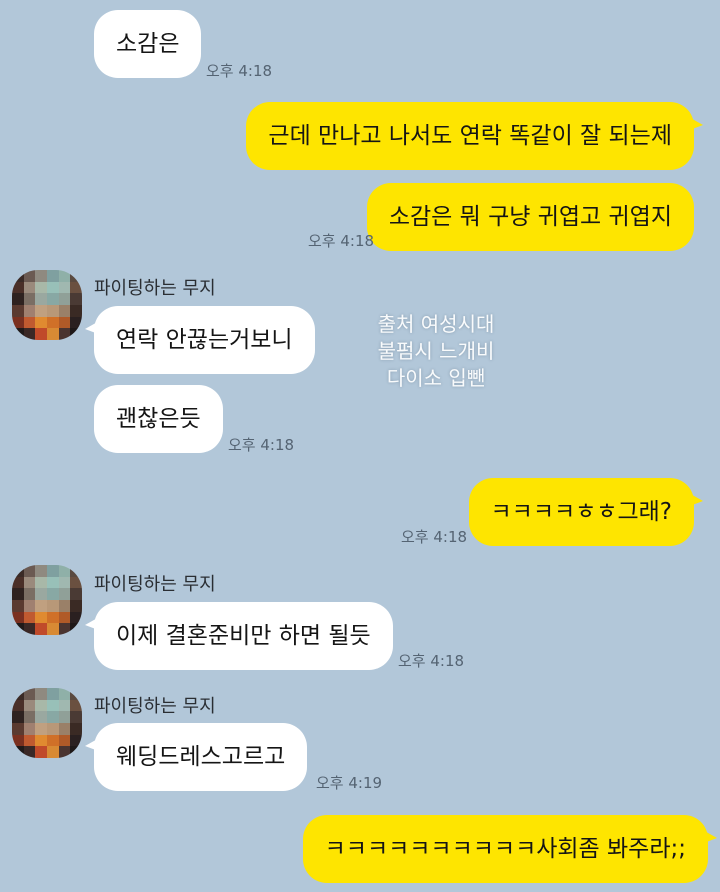  Describe the element at coordinates (530, 217) in the screenshot. I see `message-bubble-outgoing: 소감은 뭐 구냥 귀엽고 귀엽지` at that location.